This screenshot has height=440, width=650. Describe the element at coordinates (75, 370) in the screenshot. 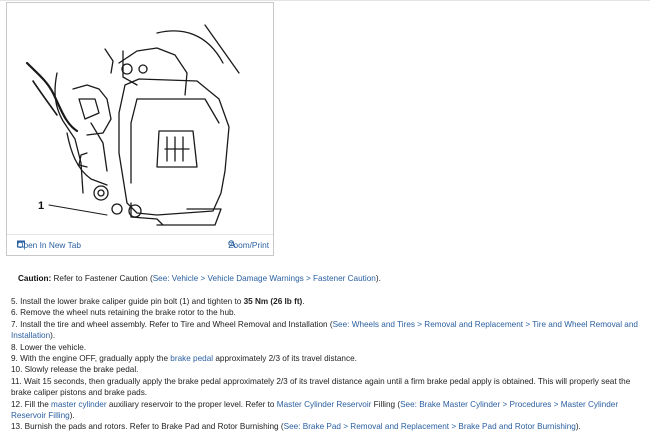

I see `step-10: 10. Slowly release the brake pedal.` at that location.